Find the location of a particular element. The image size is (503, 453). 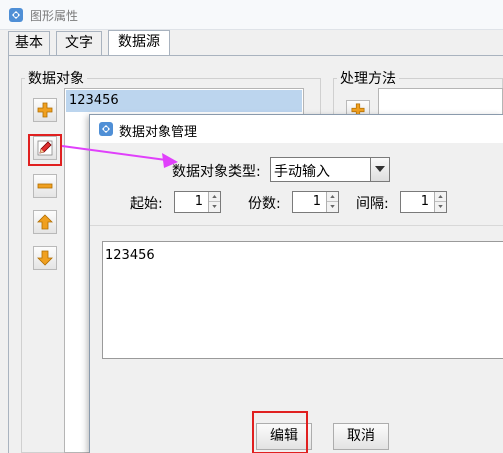

copies-value: 1 is located at coordinates (316, 201).